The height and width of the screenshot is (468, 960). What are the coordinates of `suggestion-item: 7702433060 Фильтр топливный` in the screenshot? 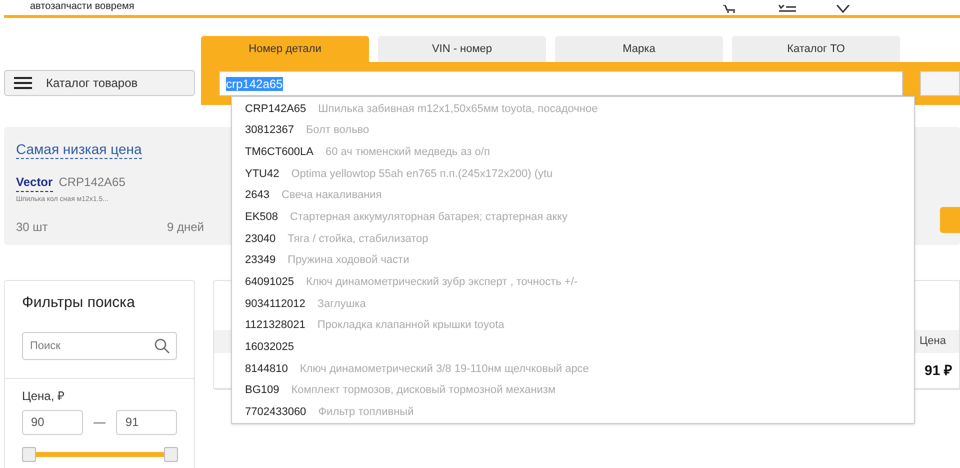 It's located at (573, 412).